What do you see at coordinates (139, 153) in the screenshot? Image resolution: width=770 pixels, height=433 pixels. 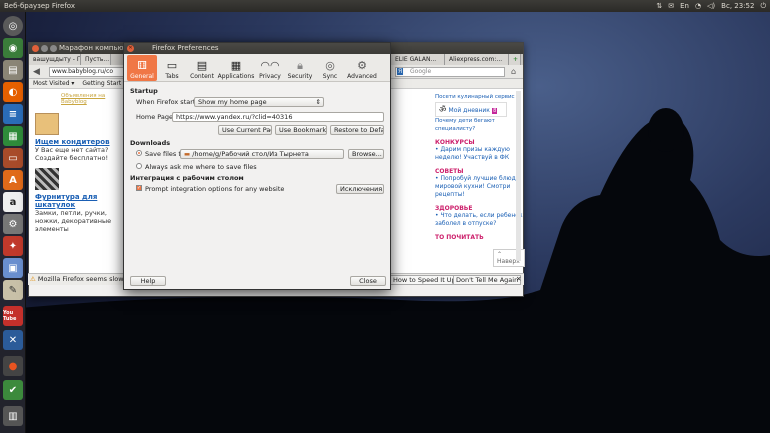 I see `save-files-radio` at bounding box center [139, 153].